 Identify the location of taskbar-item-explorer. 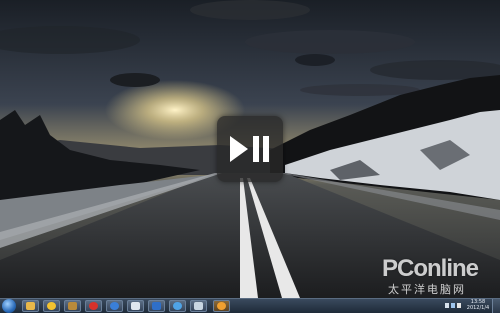
(30, 306).